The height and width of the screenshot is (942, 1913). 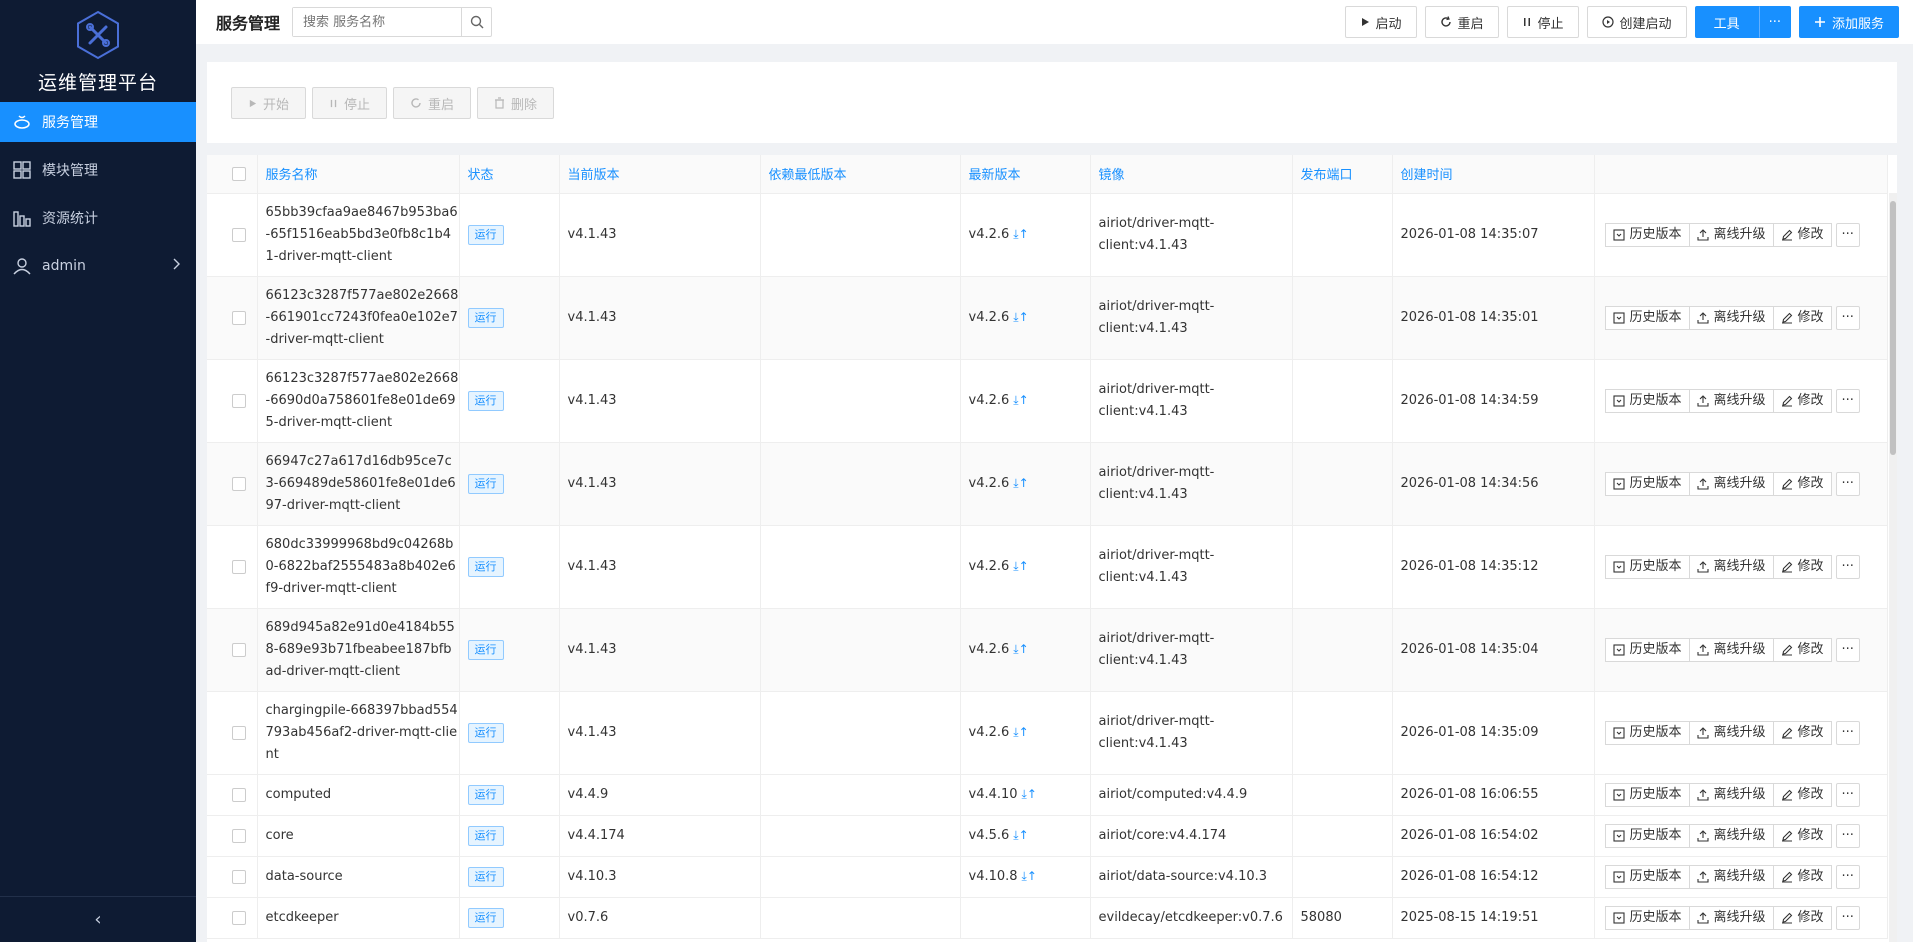 I want to click on latest-version: v4.2.6 ⤓↑, so click(x=1025, y=650).